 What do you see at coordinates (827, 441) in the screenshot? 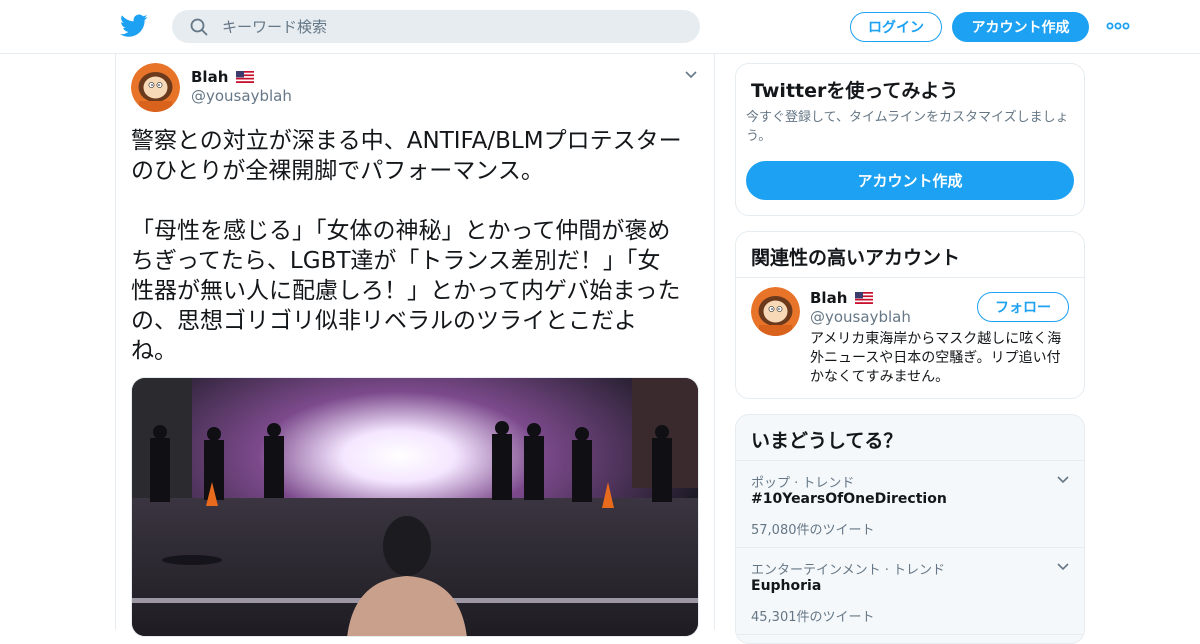
I see `trends-title: いまどうしてる？` at bounding box center [827, 441].